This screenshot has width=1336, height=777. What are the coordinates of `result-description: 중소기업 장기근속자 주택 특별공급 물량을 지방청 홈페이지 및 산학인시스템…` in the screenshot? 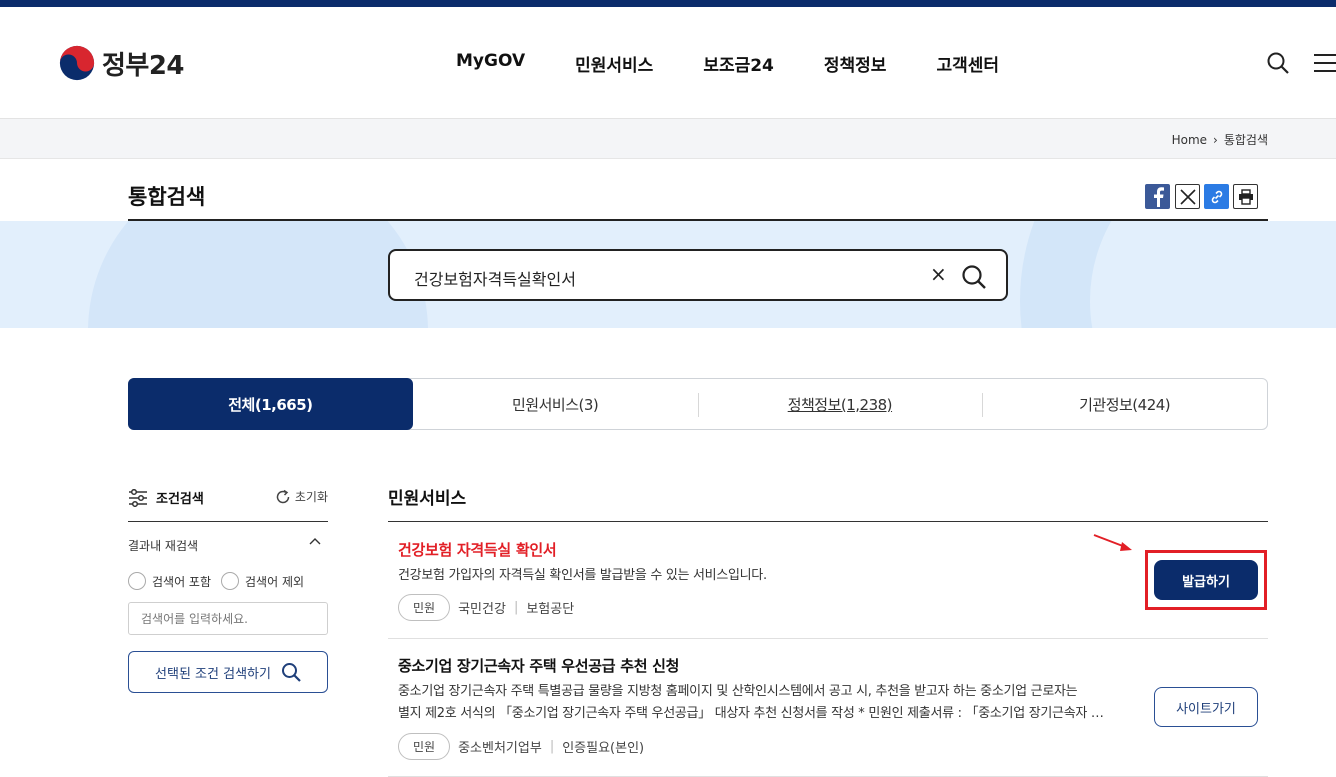 It's located at (768, 703).